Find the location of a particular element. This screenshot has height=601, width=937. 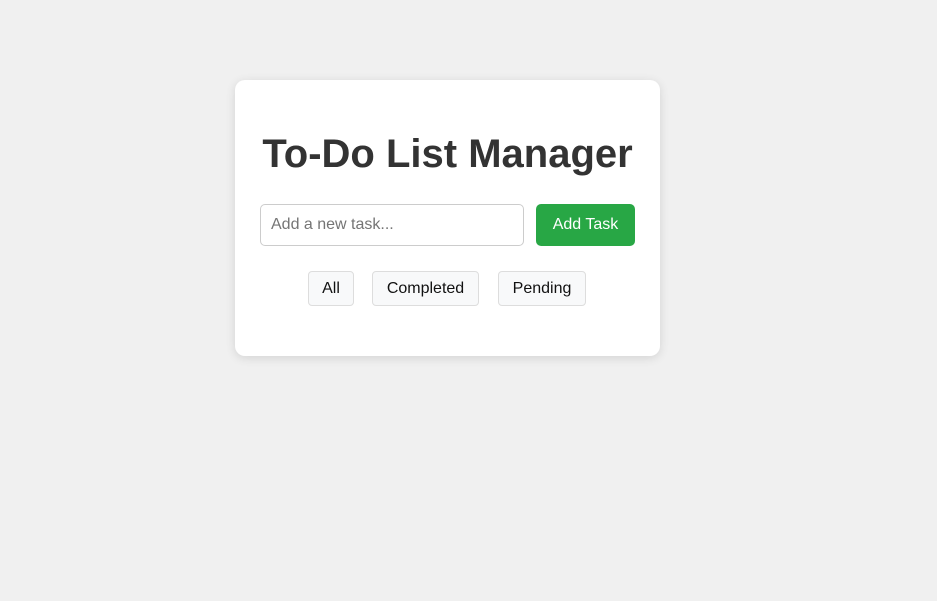

filter-all-button: All is located at coordinates (331, 288).